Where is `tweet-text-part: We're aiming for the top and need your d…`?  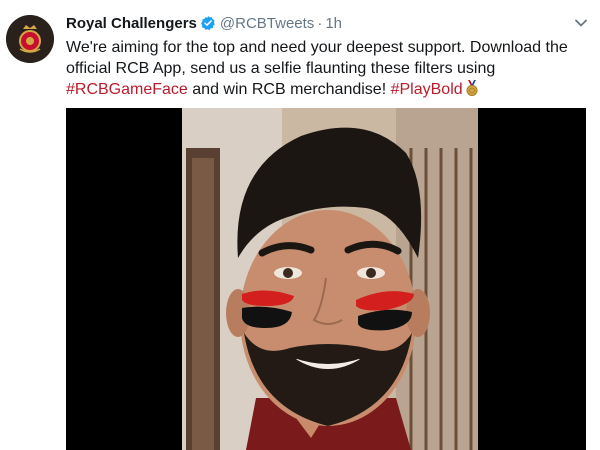 tweet-text-part: We're aiming for the top and need your d… is located at coordinates (317, 58).